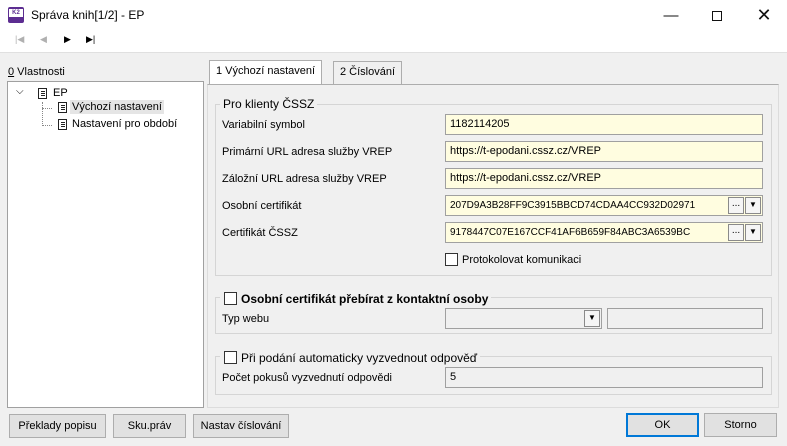  I want to click on close-button: ✕, so click(764, 15).